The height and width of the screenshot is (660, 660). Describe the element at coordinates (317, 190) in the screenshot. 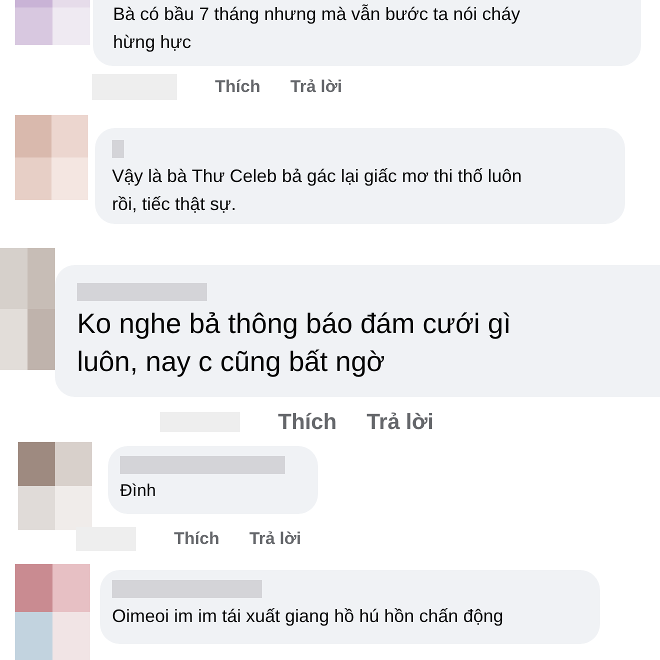

I see `comment-text: Vậy là bà Thư Celeb bả gác lại giấc mơ thi thố luôn rồi, tiếc thật sự.` at that location.